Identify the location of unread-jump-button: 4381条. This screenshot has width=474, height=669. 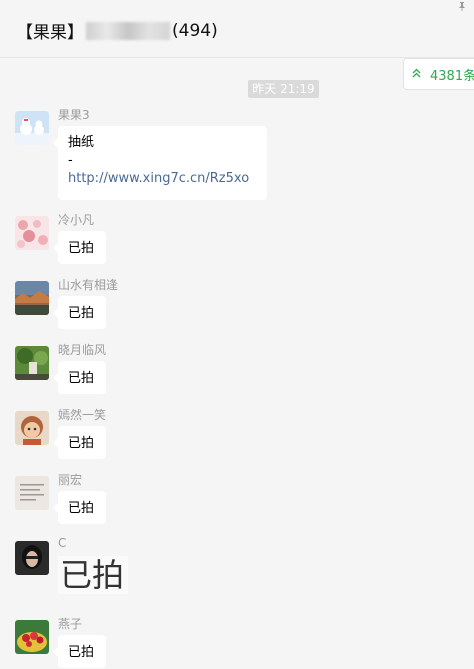
(438, 74).